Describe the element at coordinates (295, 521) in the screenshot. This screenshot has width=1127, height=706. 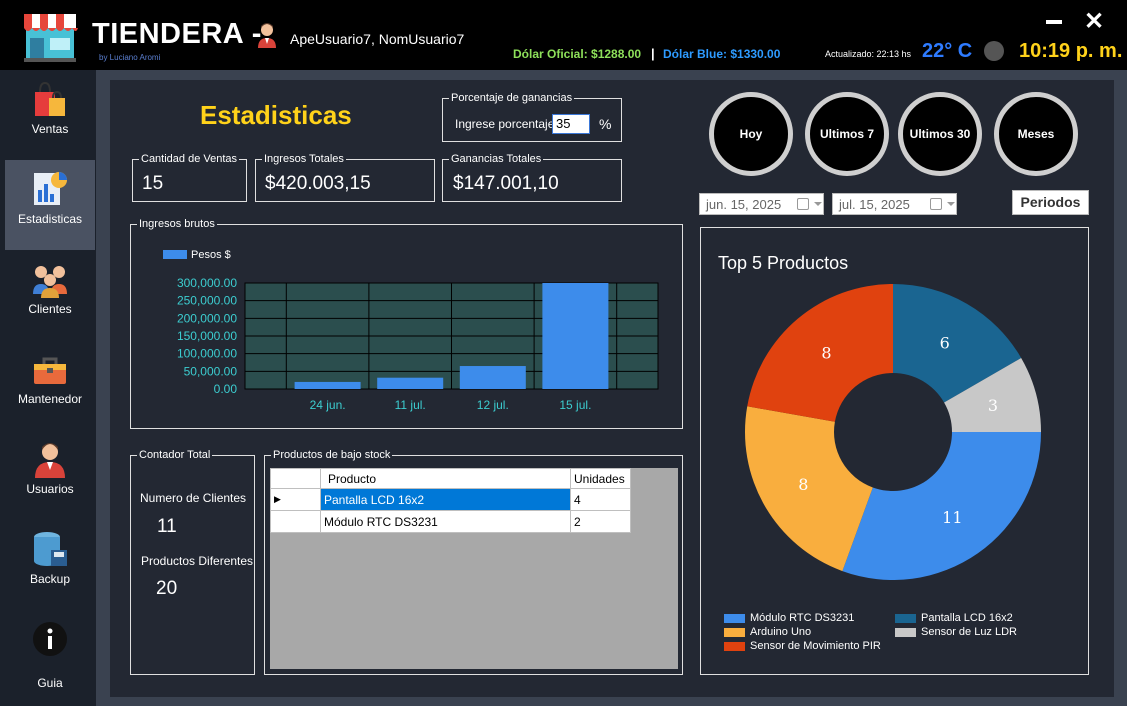
I see `row-selector` at that location.